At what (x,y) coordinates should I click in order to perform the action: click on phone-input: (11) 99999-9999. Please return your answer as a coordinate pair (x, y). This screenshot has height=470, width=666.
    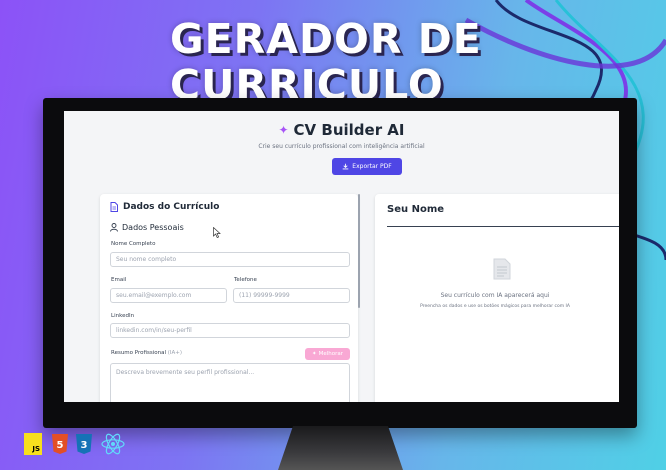
    Looking at the image, I should click on (291, 295).